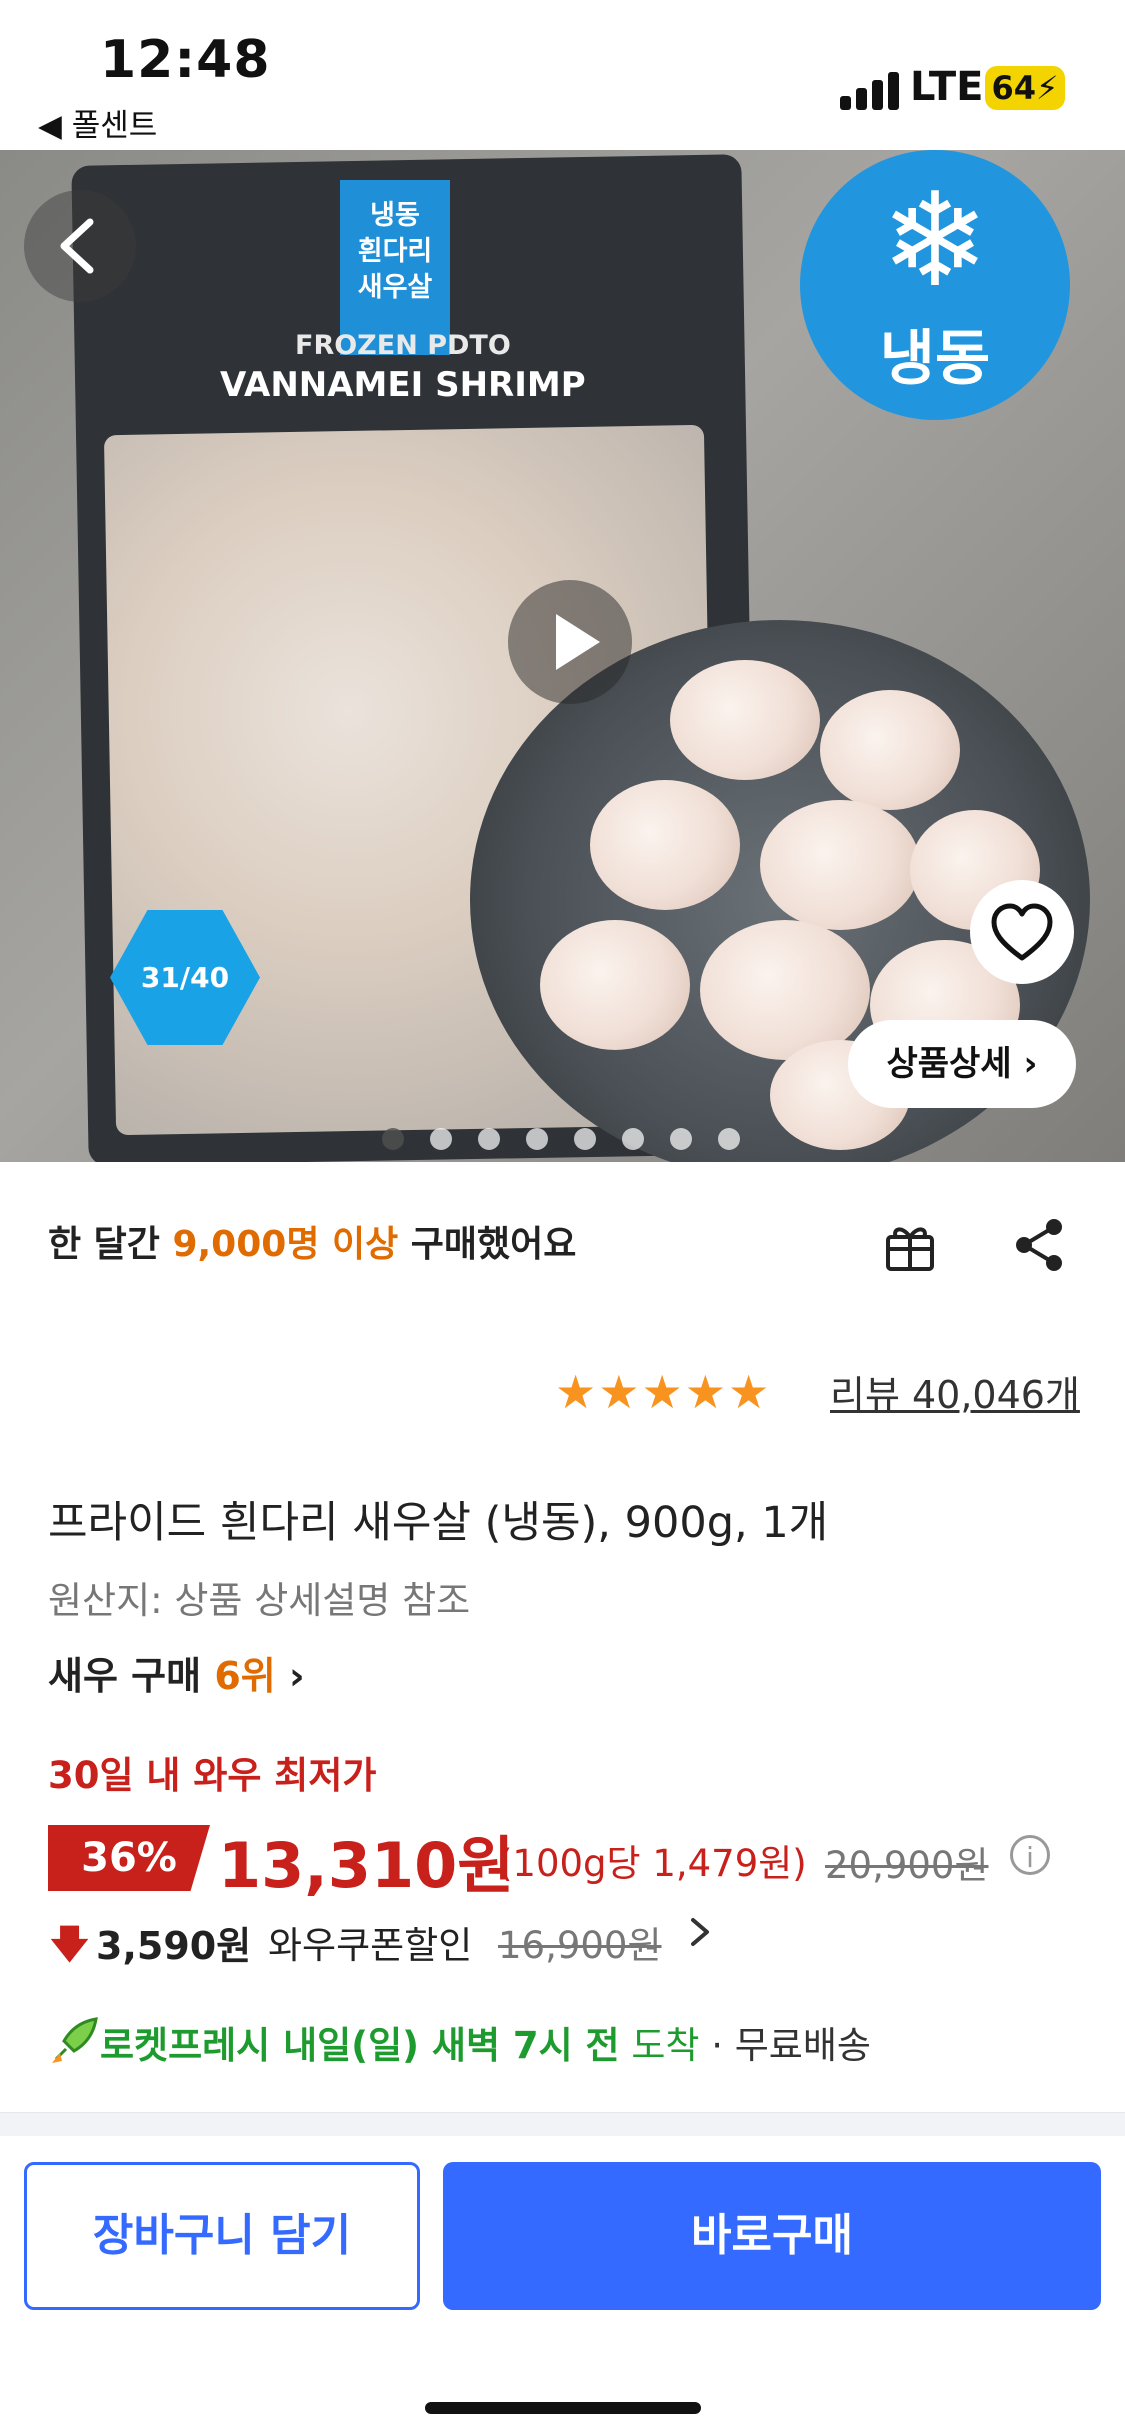 This screenshot has height=2436, width=1125. I want to click on product-detail-label: 상품상세, so click(949, 1064).